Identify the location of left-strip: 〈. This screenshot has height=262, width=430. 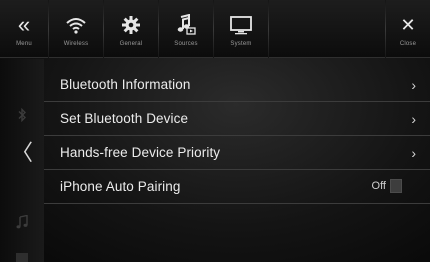
(22, 160).